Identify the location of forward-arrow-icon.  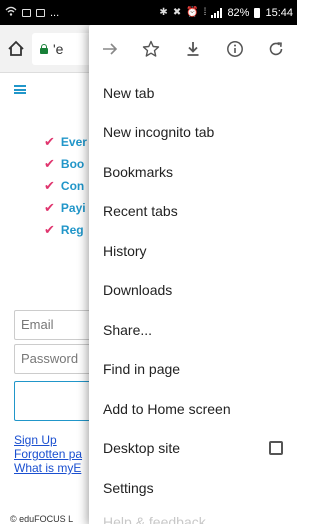
(109, 49).